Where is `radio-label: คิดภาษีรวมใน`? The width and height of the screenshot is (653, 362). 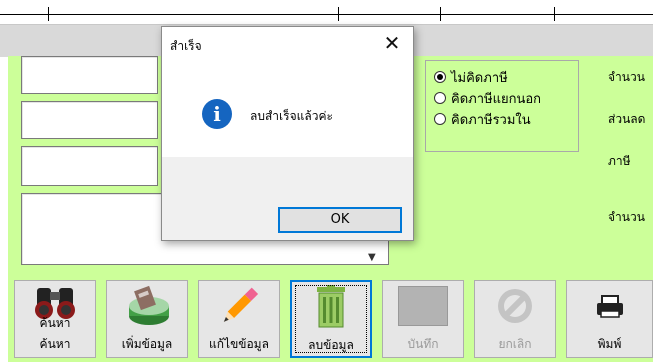
radio-label: คิดภาษีรวมใน is located at coordinates (491, 120).